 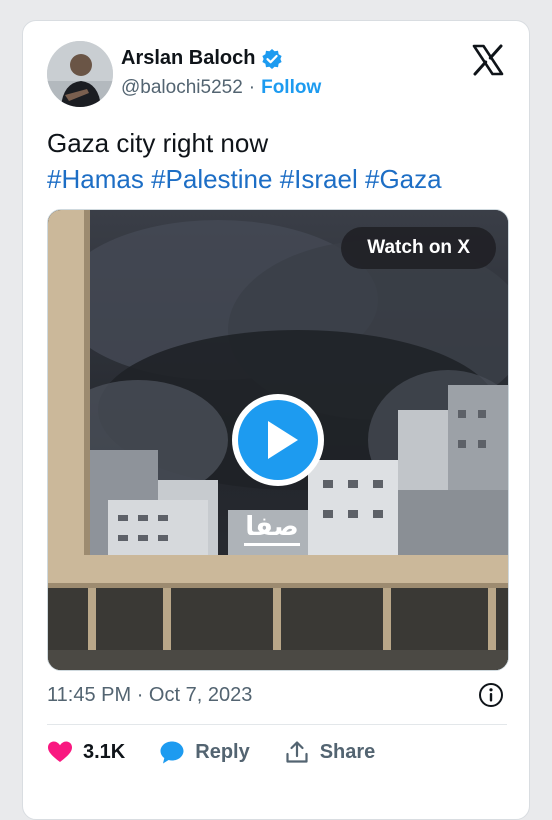 I want to click on tweet-timestamp: 11:45 PM · Oct 7, 2023, so click(x=149, y=695).